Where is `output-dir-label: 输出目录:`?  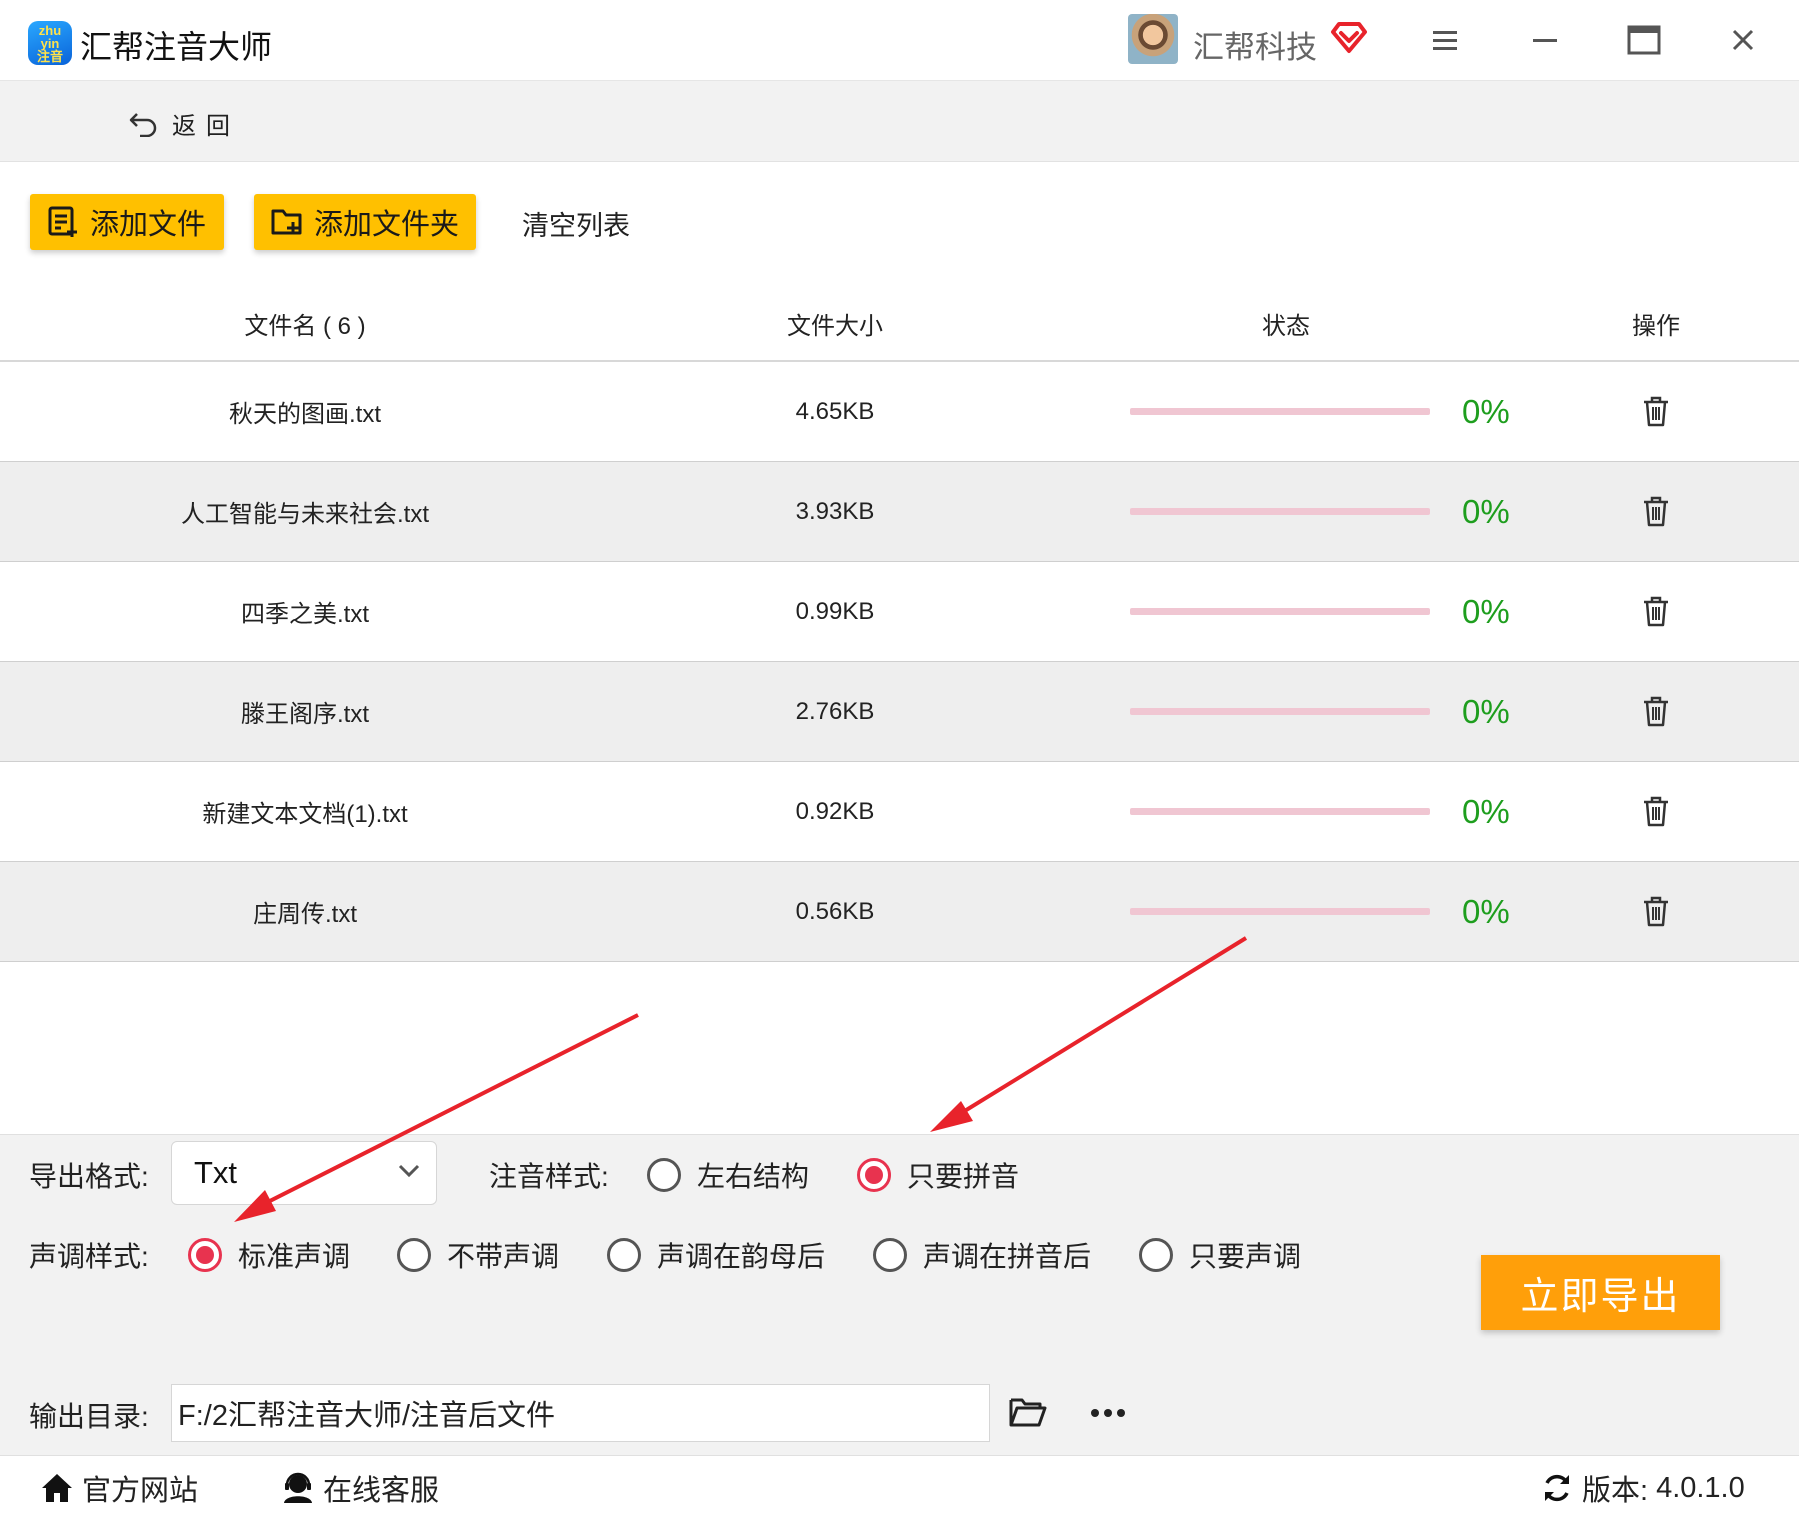 output-dir-label: 输出目录: is located at coordinates (89, 1416).